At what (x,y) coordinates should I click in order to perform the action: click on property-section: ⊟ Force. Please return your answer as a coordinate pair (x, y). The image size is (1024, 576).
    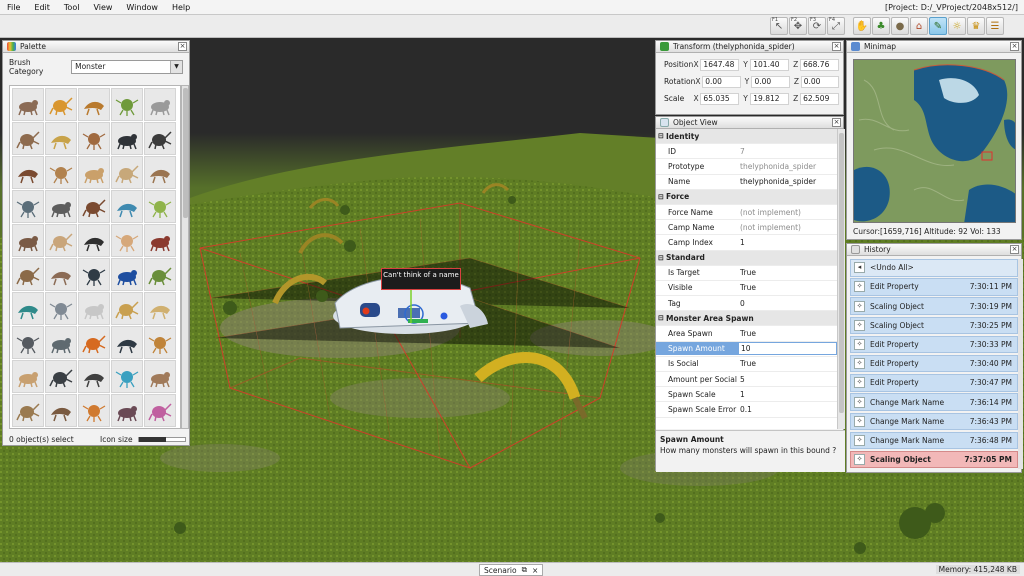
    Looking at the image, I should click on (746, 197).